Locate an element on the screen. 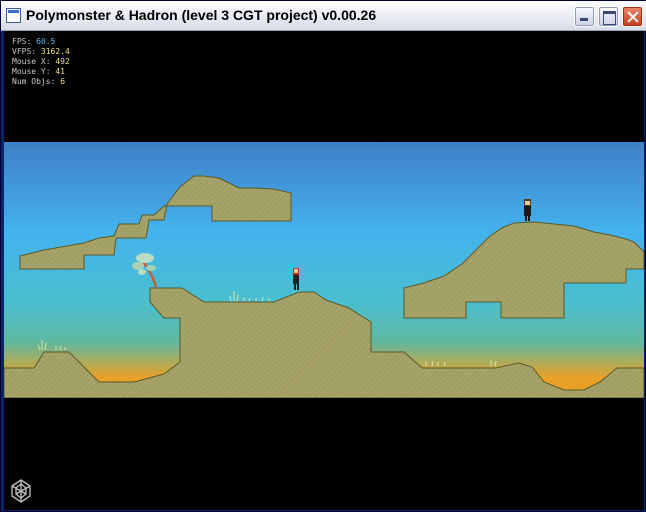 The height and width of the screenshot is (512, 646). polymonster-logo-icon is located at coordinates (21, 491).